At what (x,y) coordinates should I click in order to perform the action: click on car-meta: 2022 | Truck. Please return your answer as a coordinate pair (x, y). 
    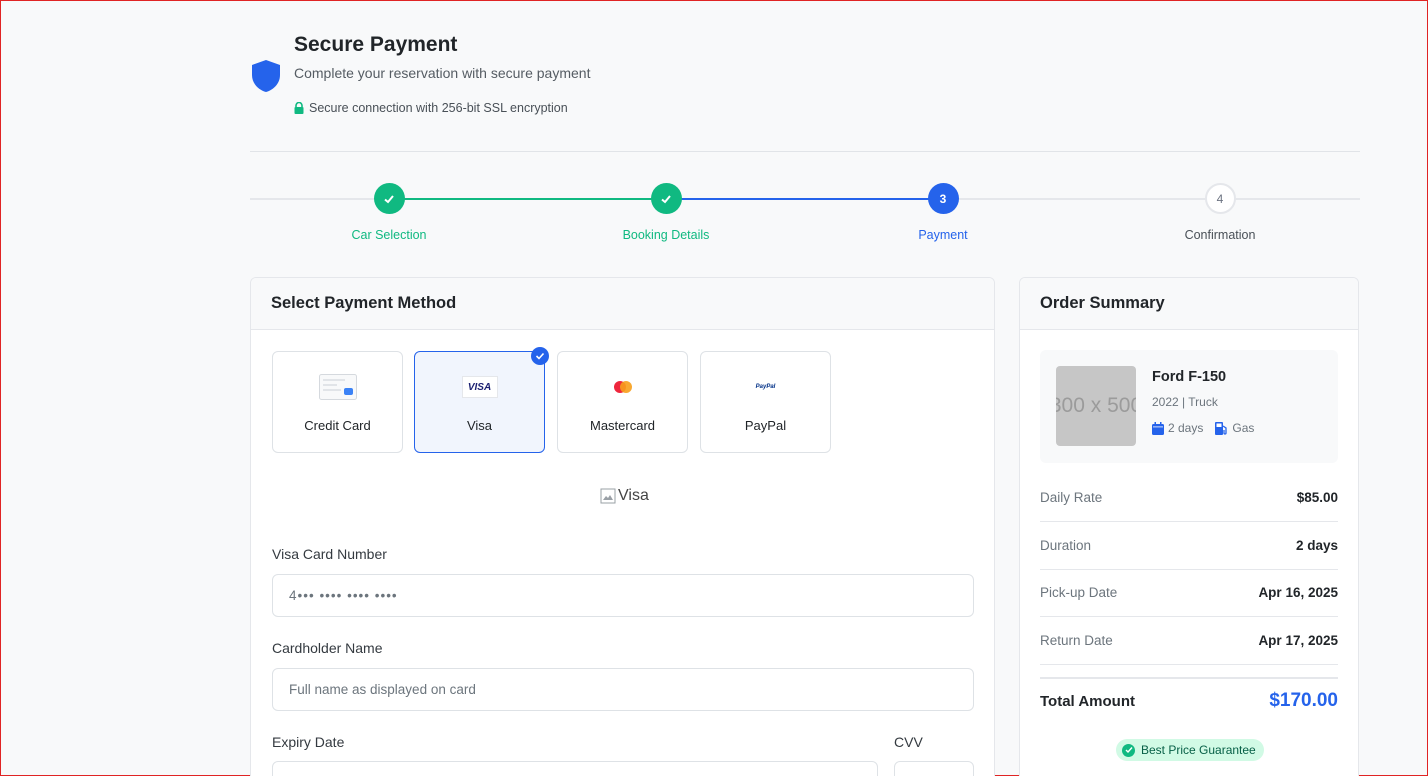
    Looking at the image, I should click on (1185, 402).